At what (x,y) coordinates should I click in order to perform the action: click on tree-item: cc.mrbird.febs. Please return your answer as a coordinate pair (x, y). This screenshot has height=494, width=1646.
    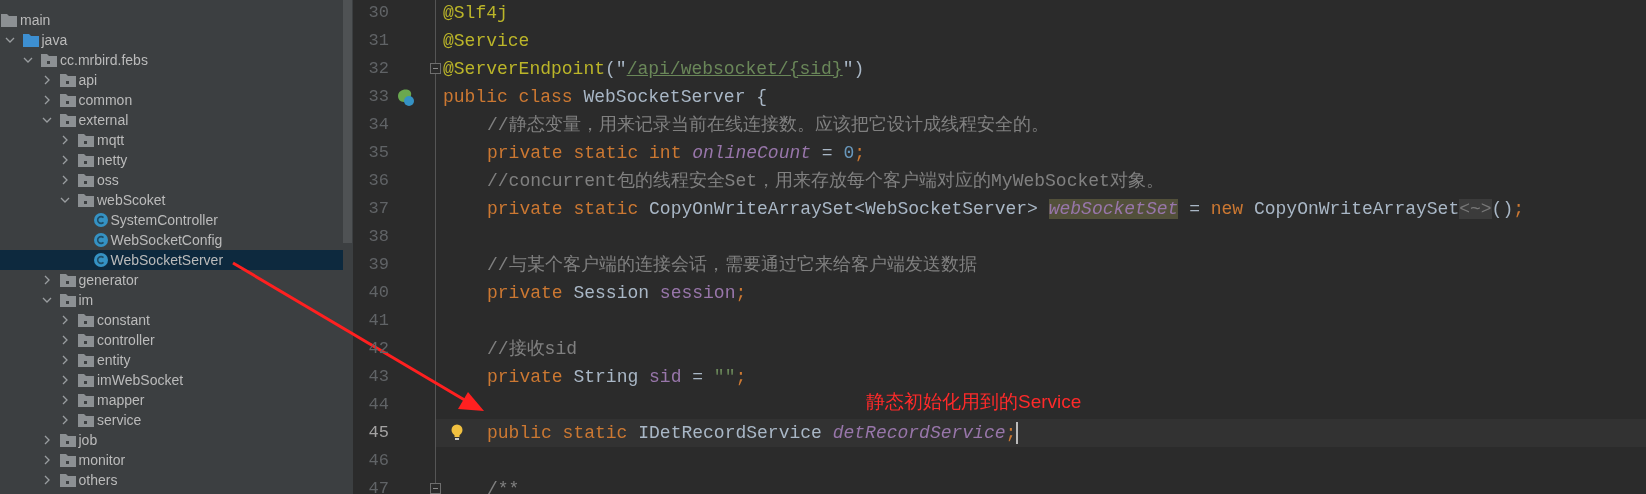
    Looking at the image, I should click on (171, 60).